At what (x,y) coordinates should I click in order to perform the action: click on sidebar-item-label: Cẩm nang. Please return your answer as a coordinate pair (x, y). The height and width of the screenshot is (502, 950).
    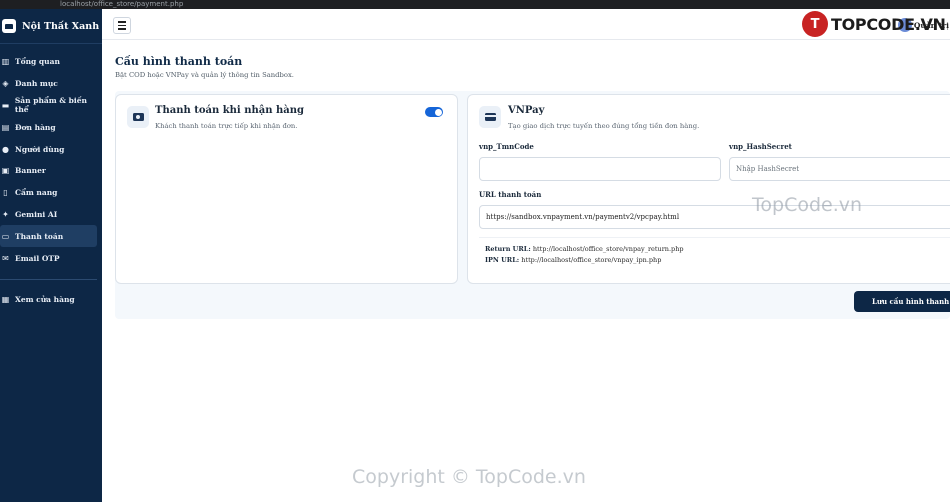
    Looking at the image, I should click on (36, 193).